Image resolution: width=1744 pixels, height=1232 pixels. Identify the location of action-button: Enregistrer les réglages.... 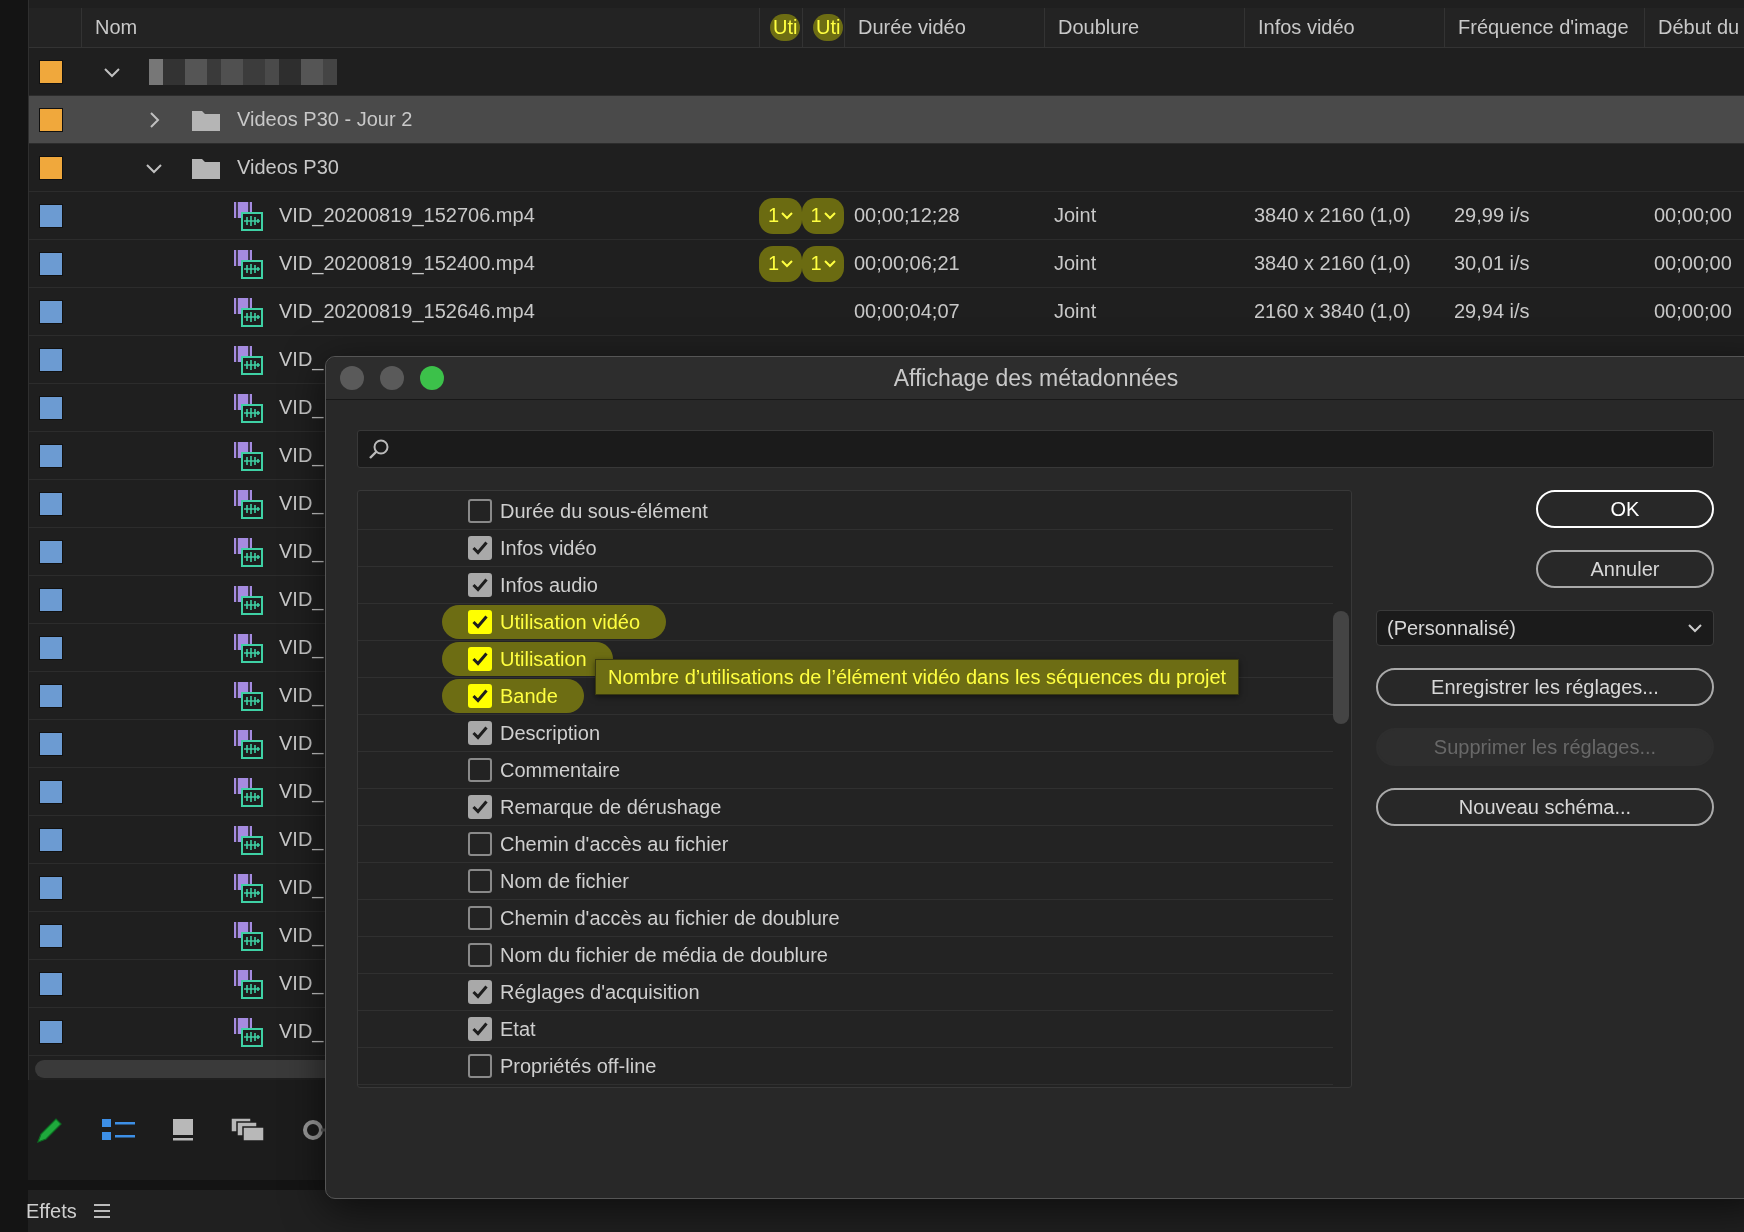
(1545, 687).